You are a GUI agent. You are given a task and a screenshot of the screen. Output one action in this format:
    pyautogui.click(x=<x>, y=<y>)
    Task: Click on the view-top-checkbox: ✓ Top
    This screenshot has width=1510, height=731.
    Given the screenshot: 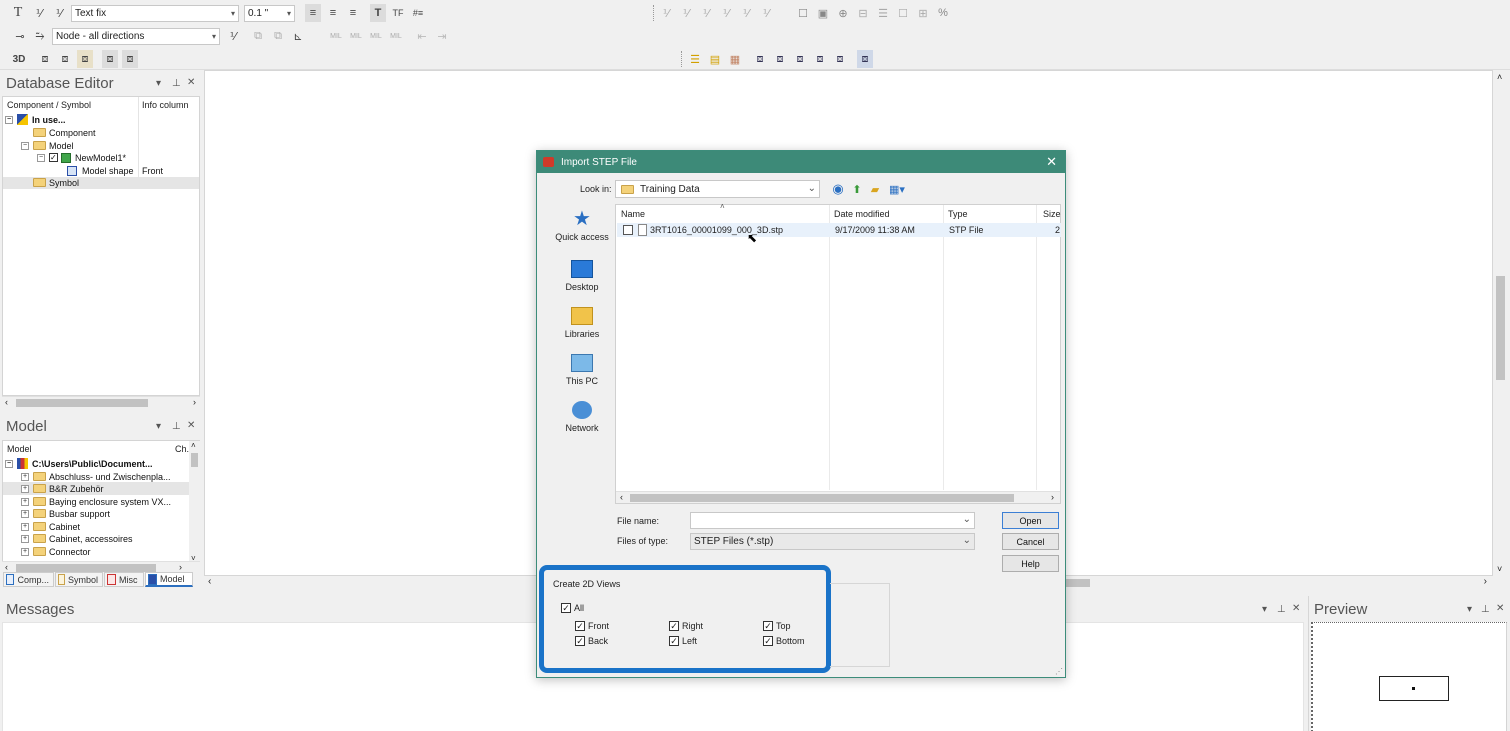 What is the action you would take?
    pyautogui.click(x=777, y=626)
    